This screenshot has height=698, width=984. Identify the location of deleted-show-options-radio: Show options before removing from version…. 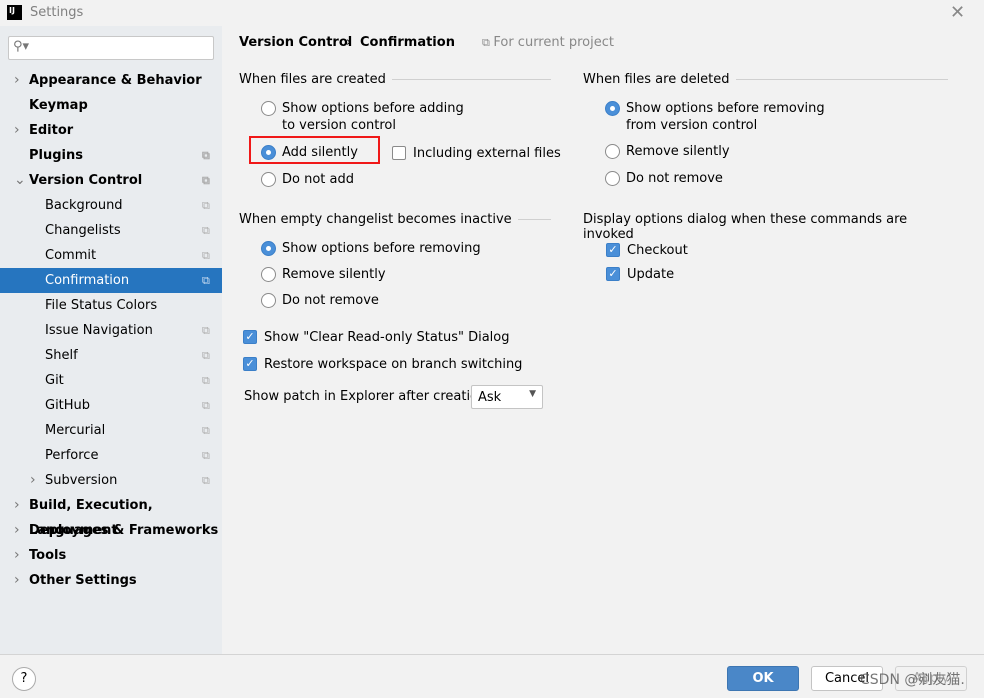
(715, 117).